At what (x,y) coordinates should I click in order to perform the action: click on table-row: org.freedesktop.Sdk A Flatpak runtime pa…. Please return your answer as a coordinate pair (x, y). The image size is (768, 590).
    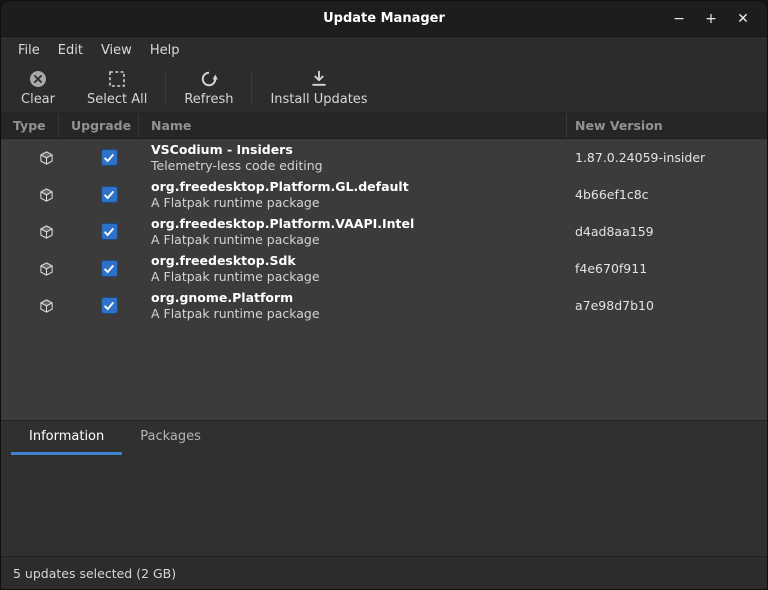
    Looking at the image, I should click on (384, 268).